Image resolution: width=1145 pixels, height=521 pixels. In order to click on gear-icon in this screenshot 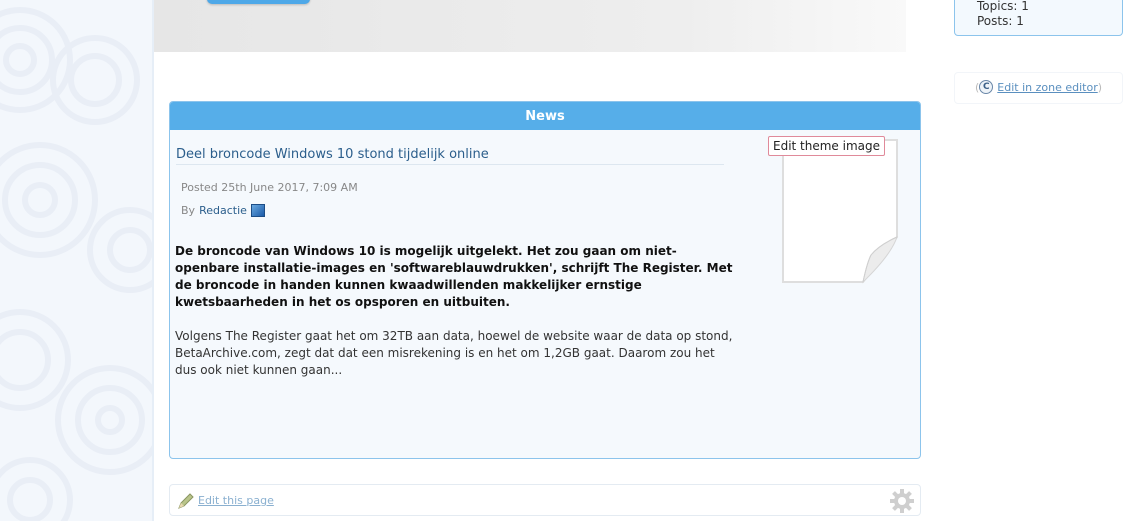, I will do `click(902, 502)`.